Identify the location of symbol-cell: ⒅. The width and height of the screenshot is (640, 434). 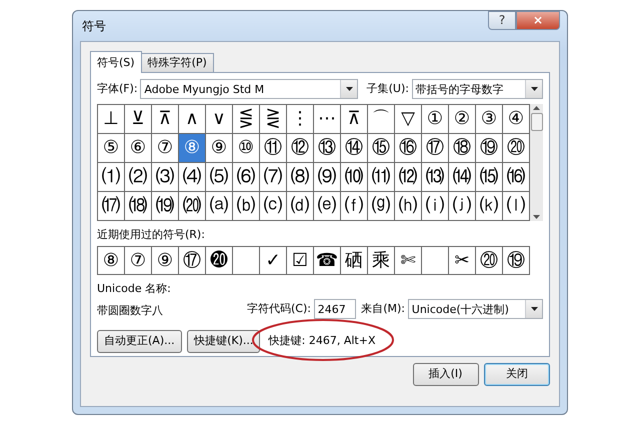
(138, 206).